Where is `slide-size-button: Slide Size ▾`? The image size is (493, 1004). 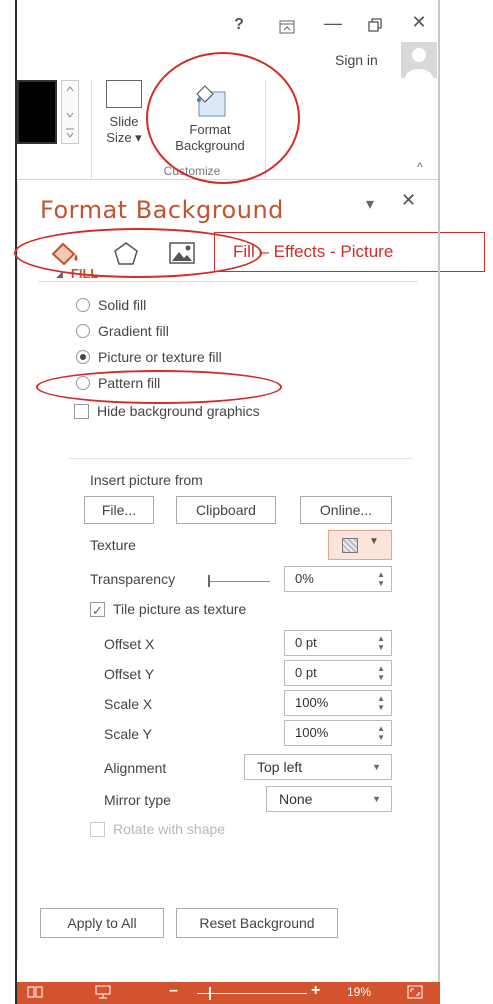
slide-size-button: Slide Size ▾ is located at coordinates (124, 113).